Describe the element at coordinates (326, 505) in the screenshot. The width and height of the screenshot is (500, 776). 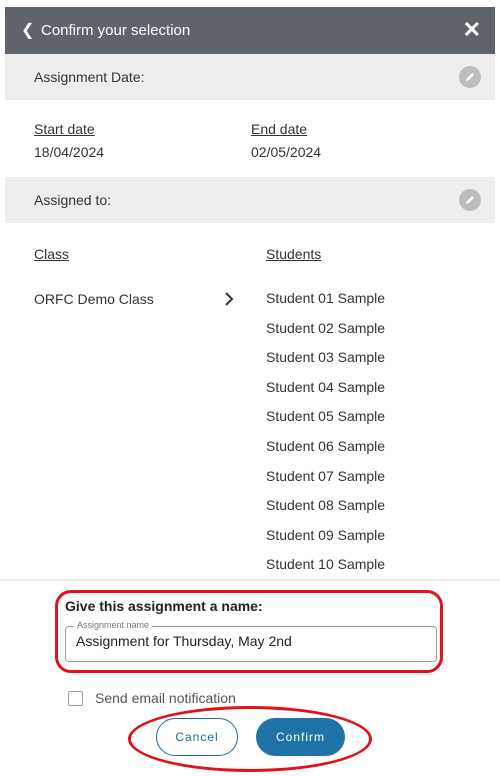
I see `student-item: Student 08 Sample` at that location.